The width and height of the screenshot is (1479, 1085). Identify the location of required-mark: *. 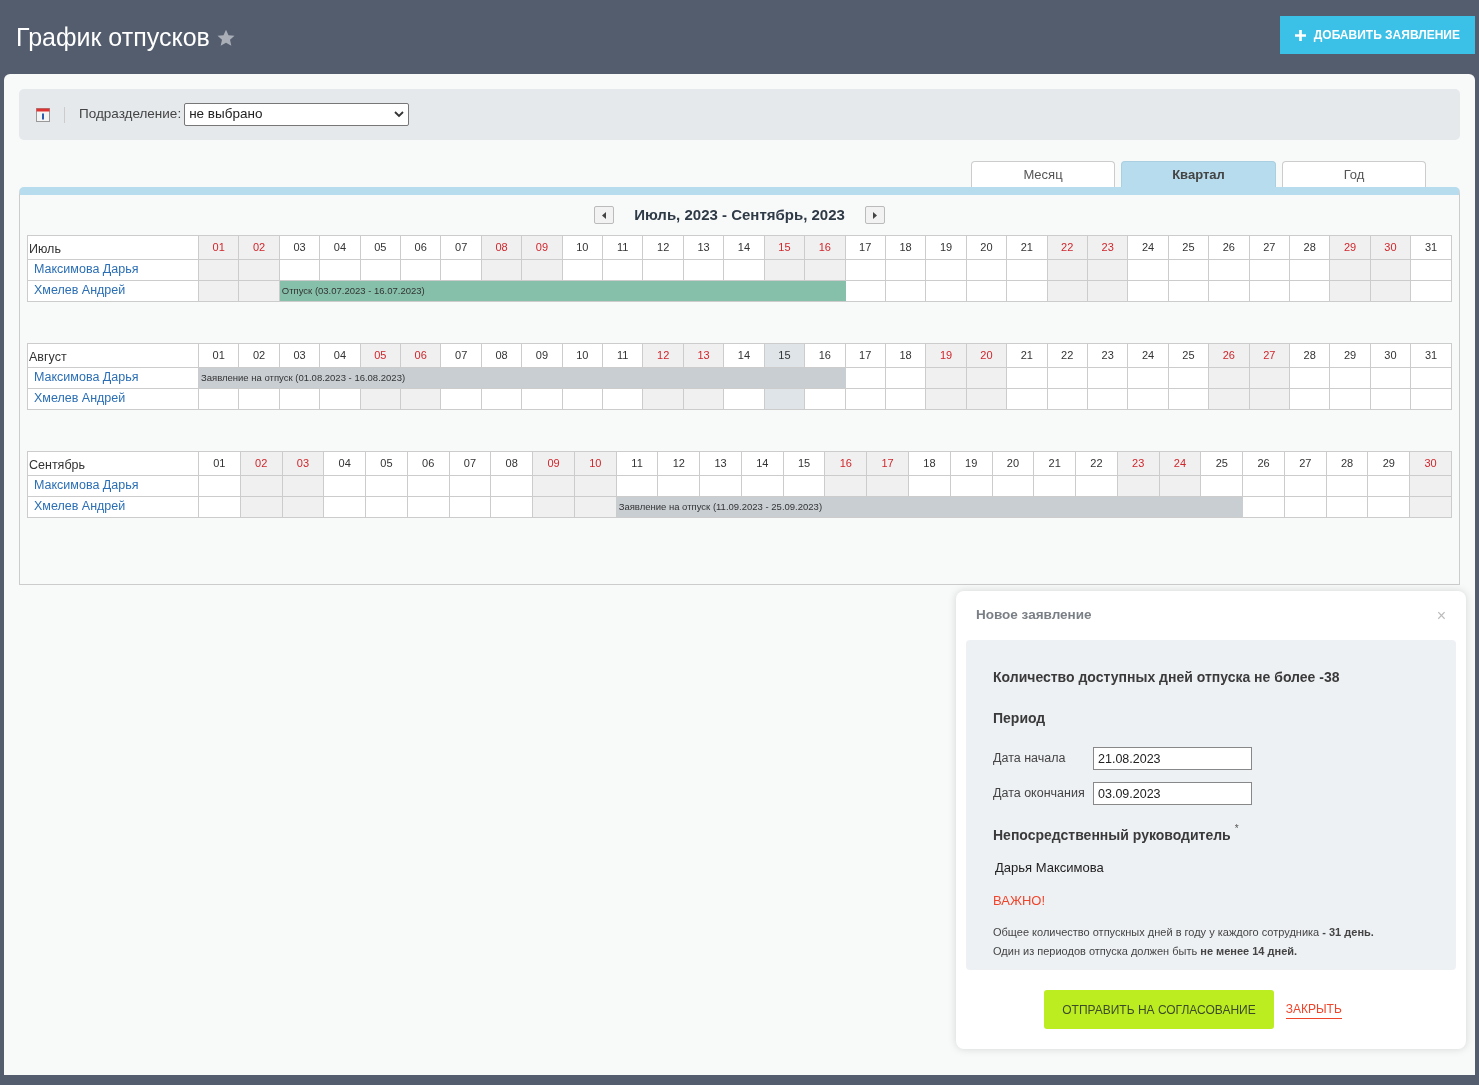
(1236, 829).